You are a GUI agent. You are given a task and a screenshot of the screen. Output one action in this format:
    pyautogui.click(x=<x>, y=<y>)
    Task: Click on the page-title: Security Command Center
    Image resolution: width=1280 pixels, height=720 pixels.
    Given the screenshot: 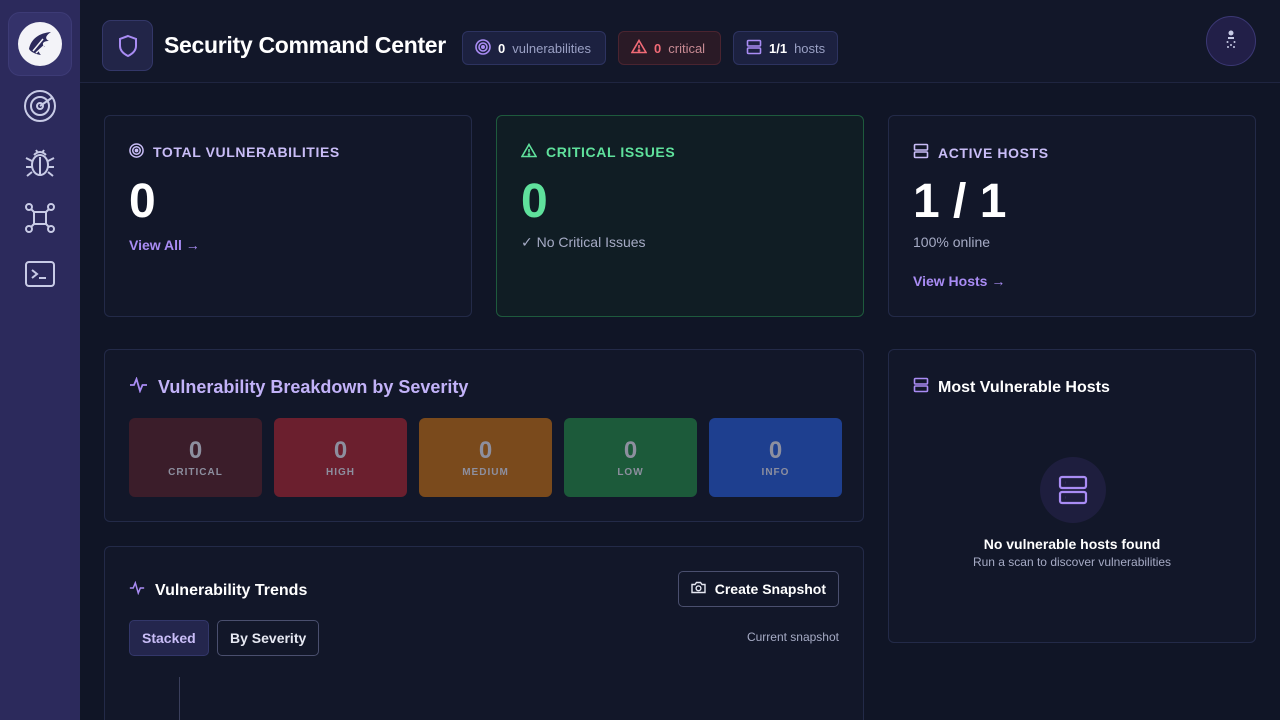 What is the action you would take?
    pyautogui.click(x=305, y=45)
    